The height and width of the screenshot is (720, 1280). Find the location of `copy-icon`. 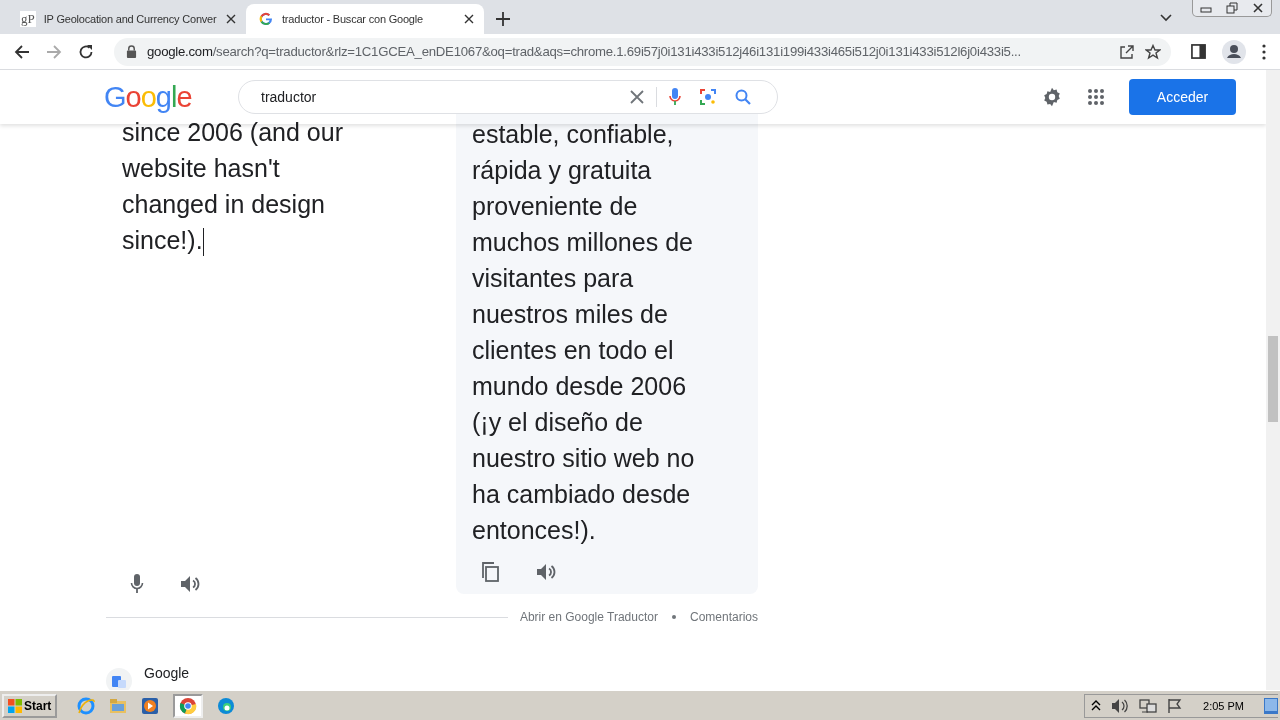

copy-icon is located at coordinates (490, 572).